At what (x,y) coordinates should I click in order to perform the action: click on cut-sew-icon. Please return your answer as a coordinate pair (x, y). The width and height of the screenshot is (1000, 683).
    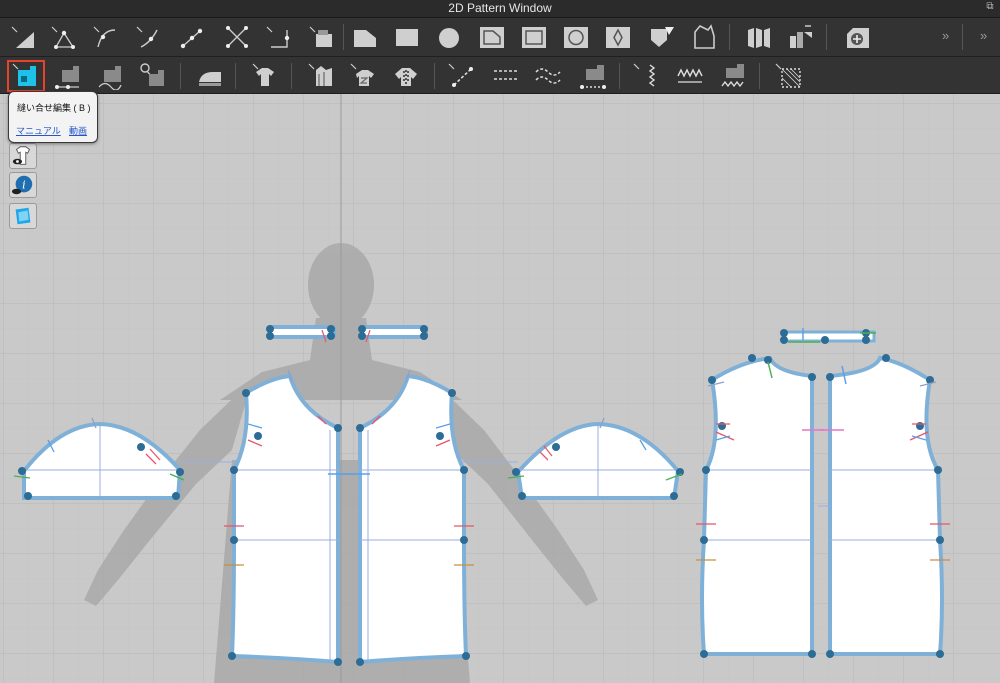
    Looking at the image, I should click on (237, 37).